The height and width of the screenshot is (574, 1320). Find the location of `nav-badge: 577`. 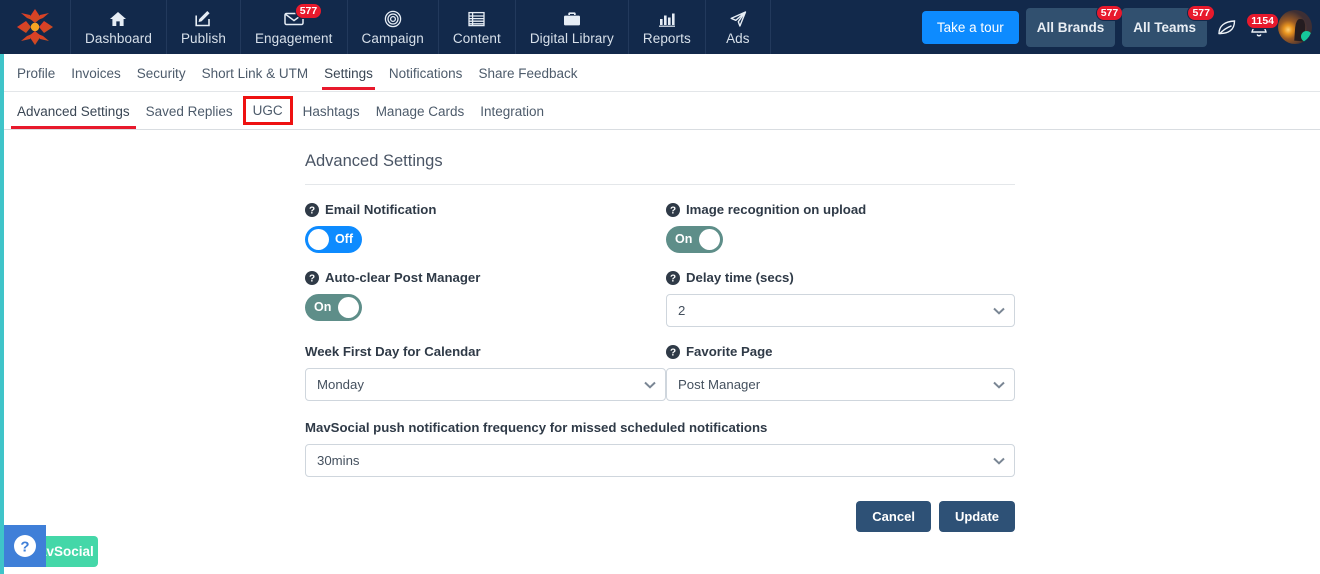

nav-badge: 577 is located at coordinates (308, 11).